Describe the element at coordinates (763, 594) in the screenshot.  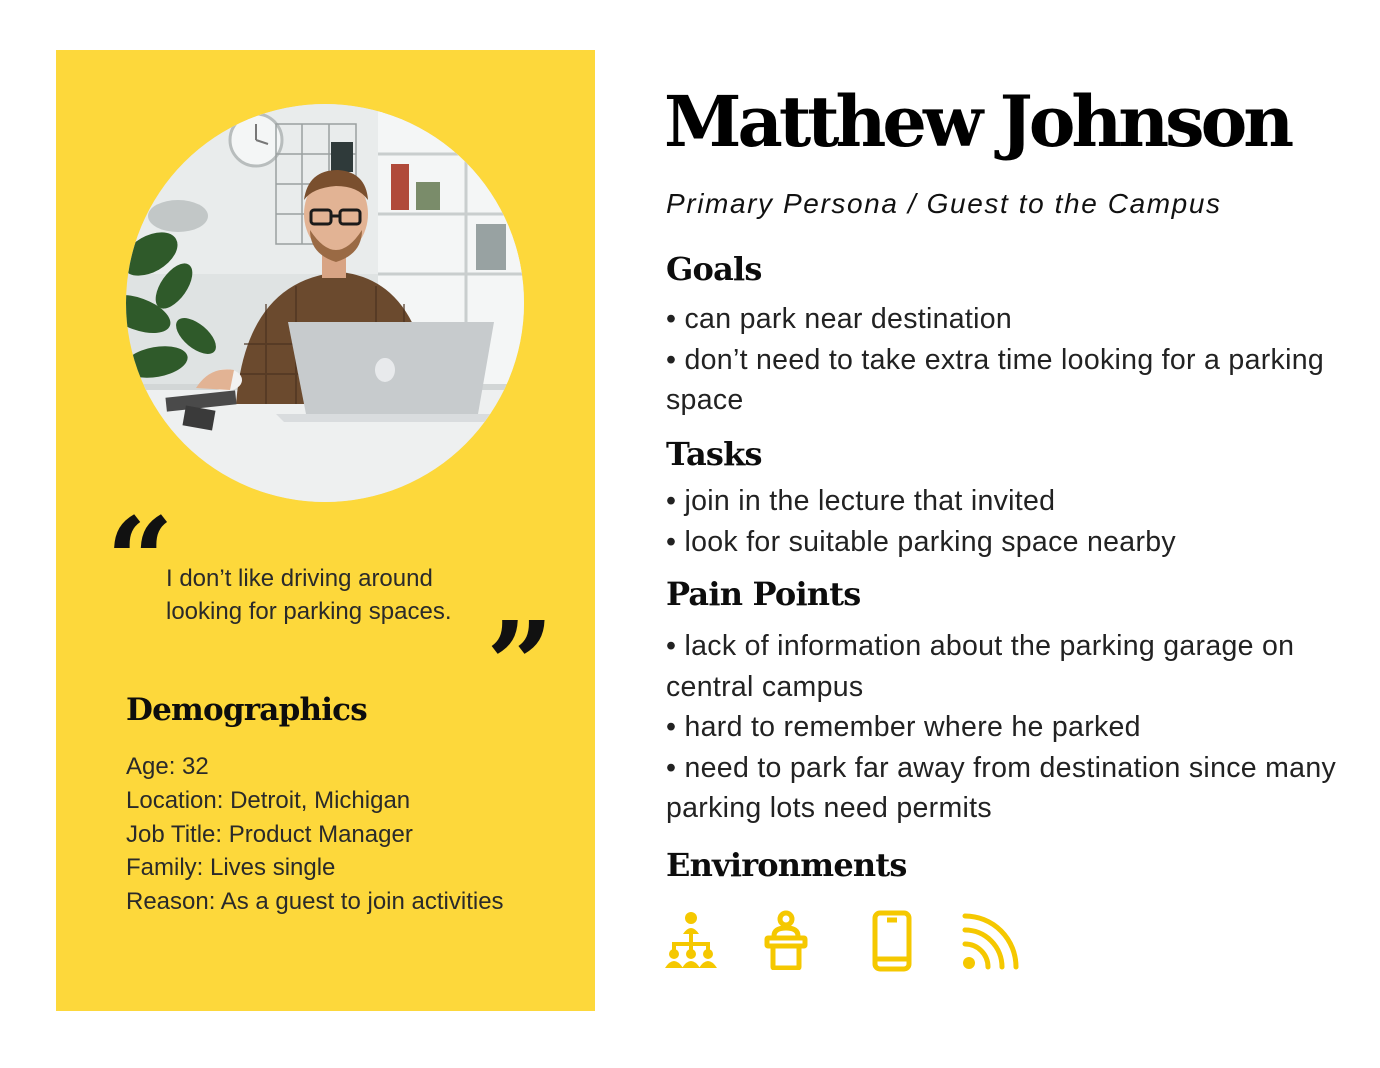
I see `pain-points-heading: Pain Points` at that location.